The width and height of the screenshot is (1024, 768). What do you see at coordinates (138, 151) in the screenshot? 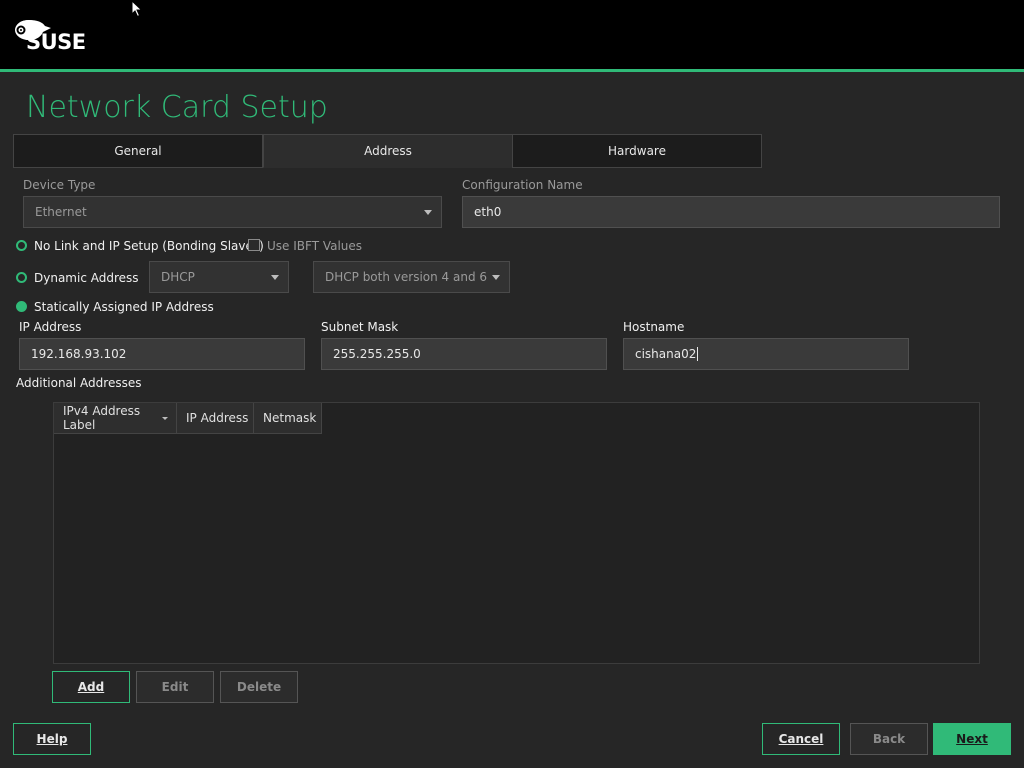
I see `tab-general: General` at bounding box center [138, 151].